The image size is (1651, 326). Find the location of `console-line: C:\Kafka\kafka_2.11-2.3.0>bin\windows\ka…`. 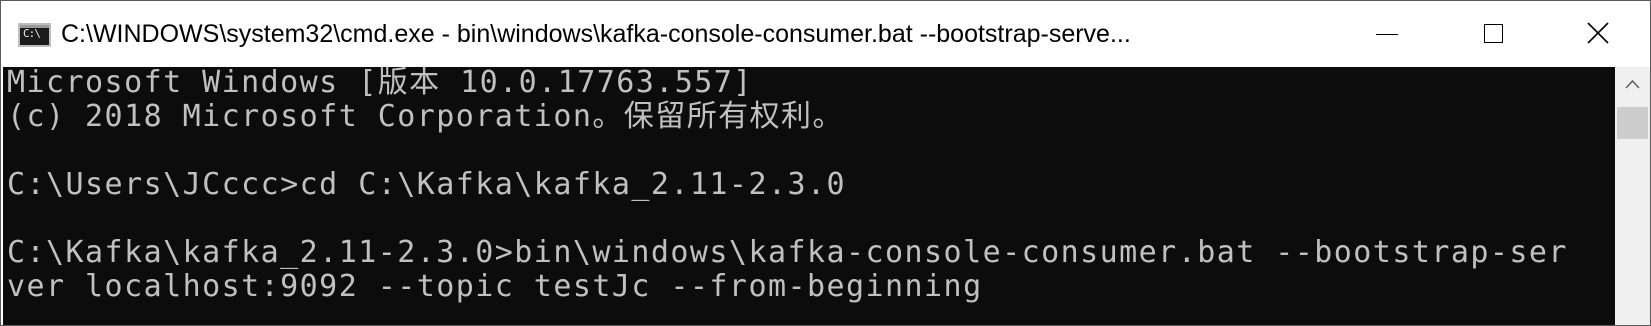

console-line: C:\Kafka\kafka_2.11-2.3.0>bin\windows\ka… is located at coordinates (787, 252).